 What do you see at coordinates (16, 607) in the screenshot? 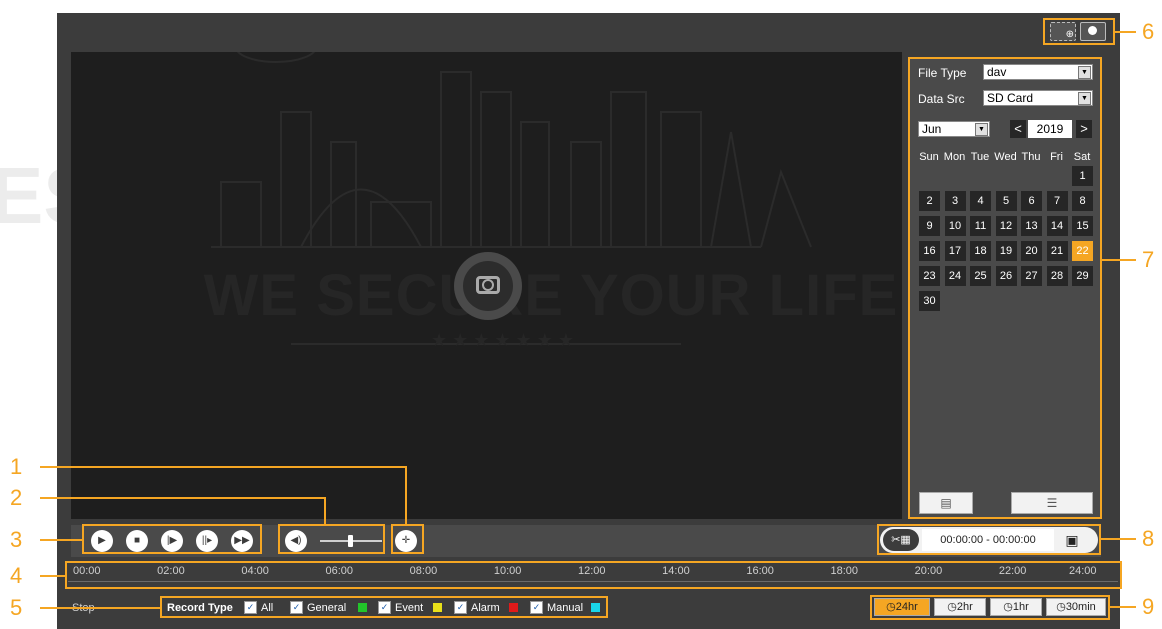
I see `callout-5: 5` at bounding box center [16, 607].